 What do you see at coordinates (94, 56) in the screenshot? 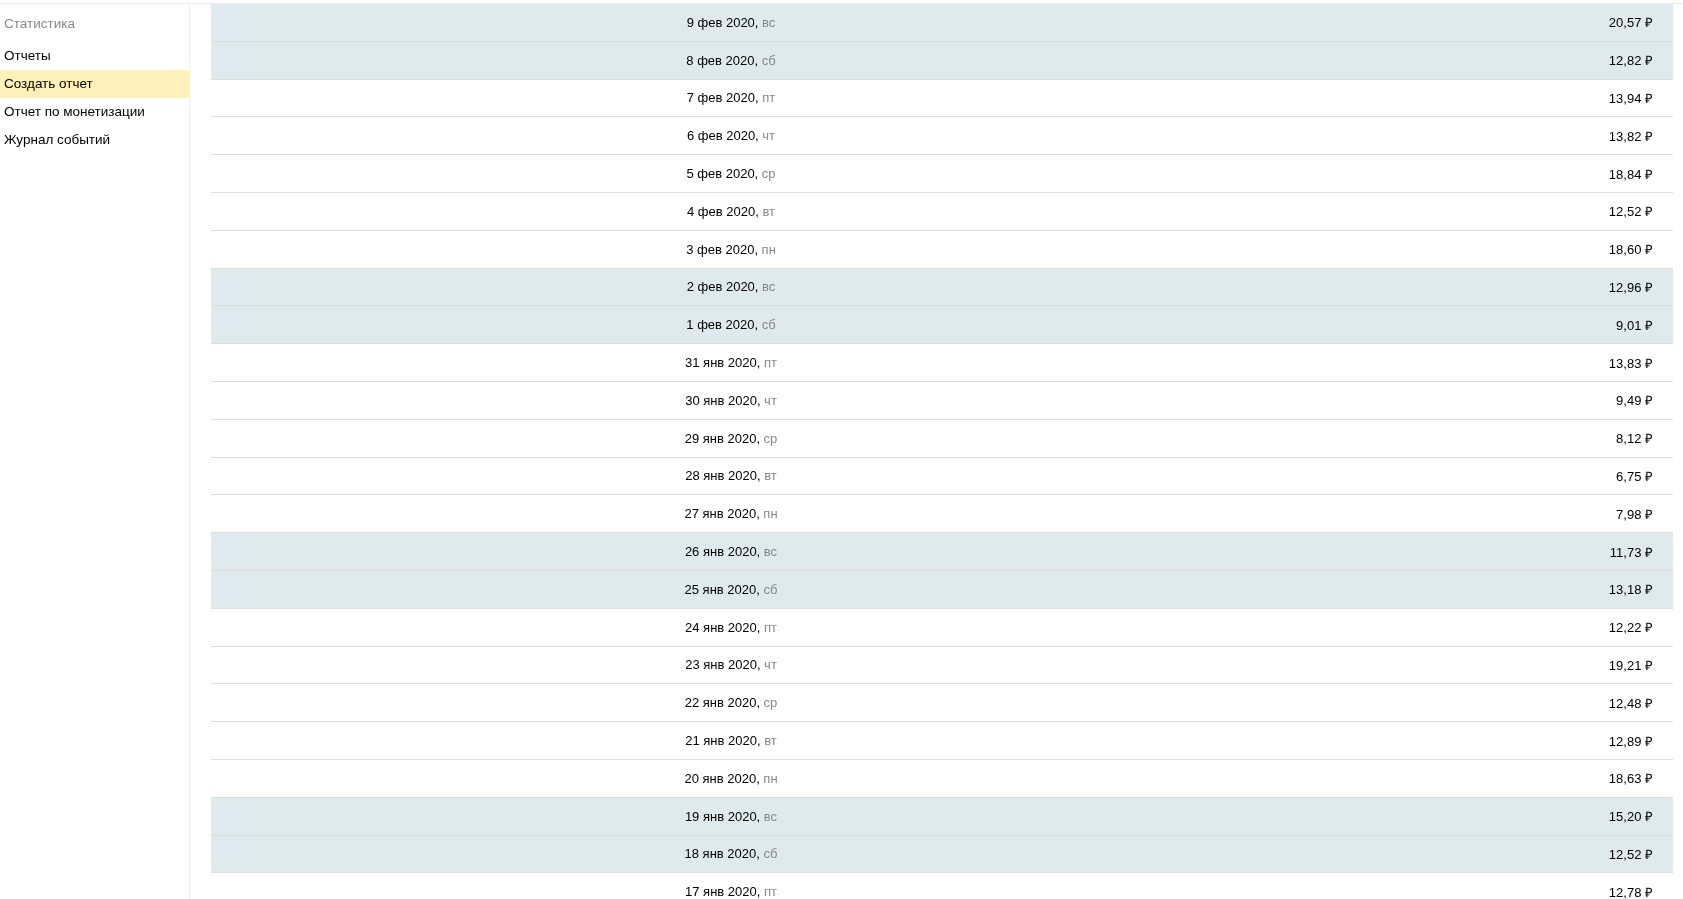
I see `sidebar-item: Отчеты` at bounding box center [94, 56].